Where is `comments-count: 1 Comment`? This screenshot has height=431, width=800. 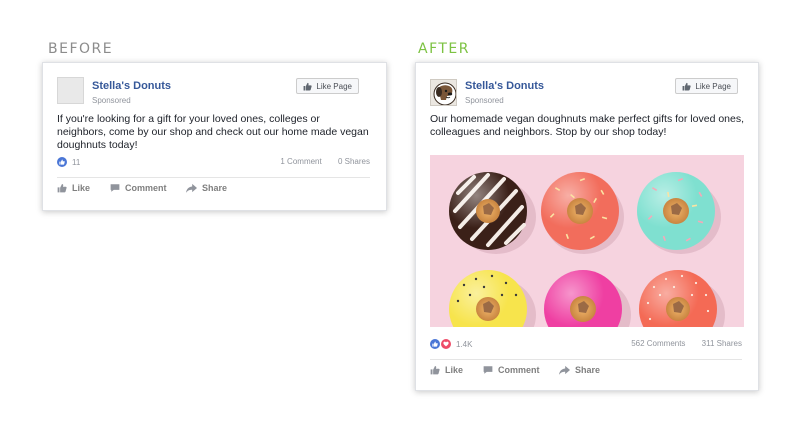 comments-count: 1 Comment is located at coordinates (300, 161).